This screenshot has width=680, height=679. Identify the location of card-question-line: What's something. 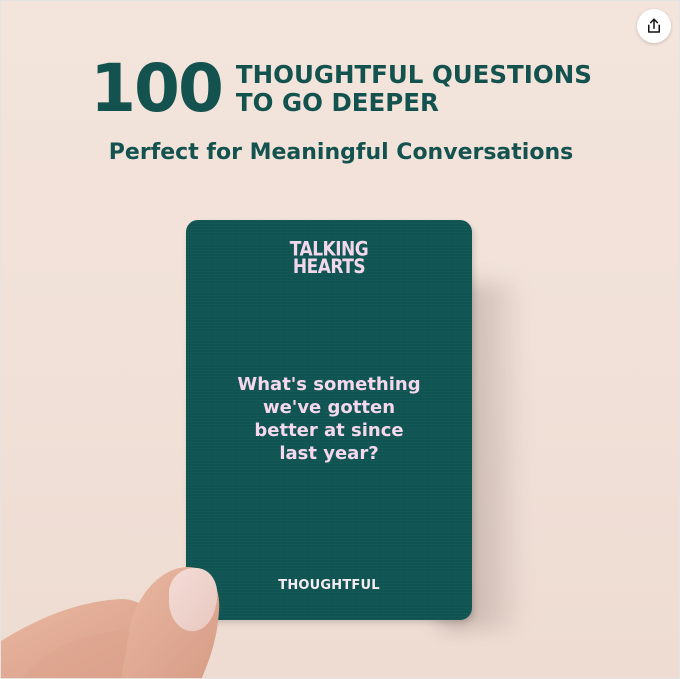
(329, 384).